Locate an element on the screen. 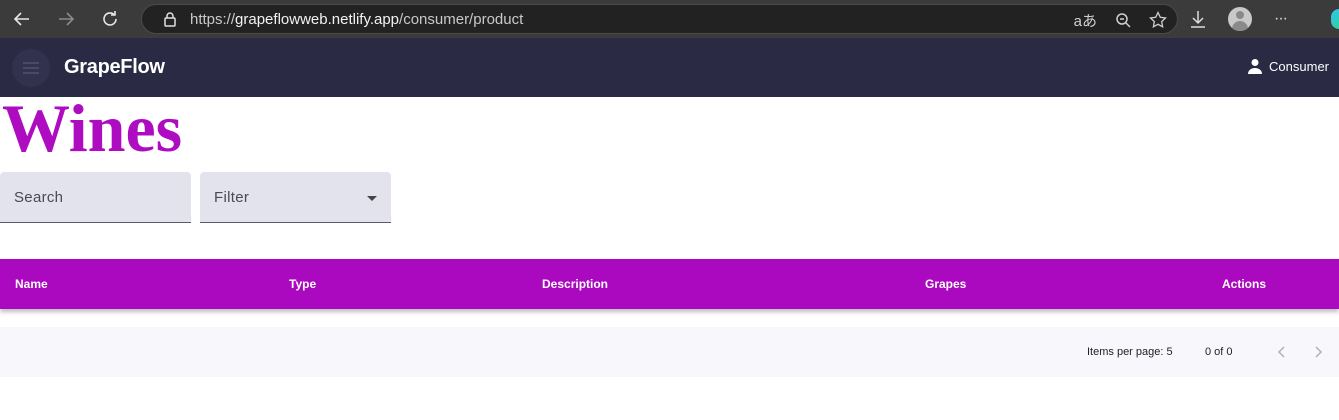  menu-button is located at coordinates (31, 68).